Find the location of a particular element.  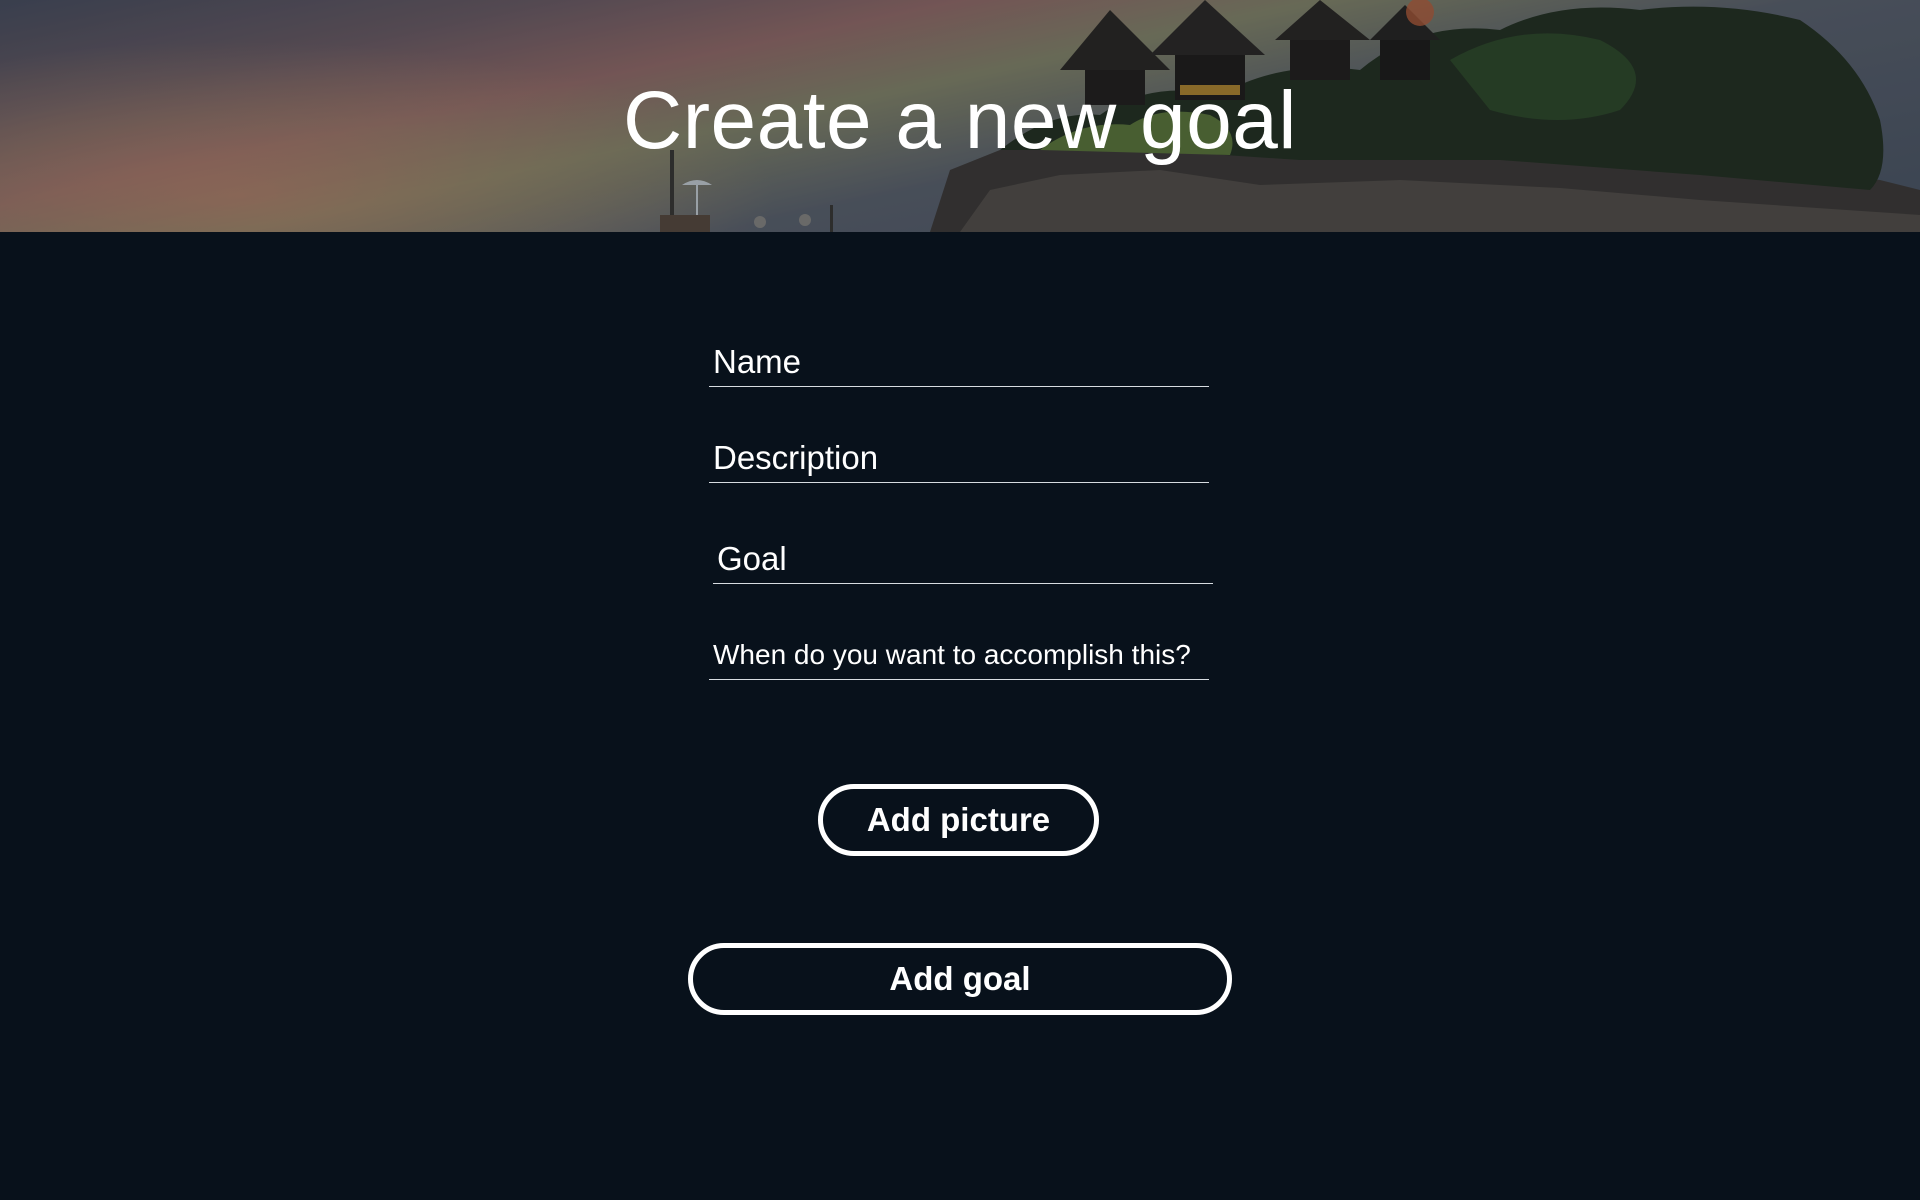

goal-field is located at coordinates (963, 559).